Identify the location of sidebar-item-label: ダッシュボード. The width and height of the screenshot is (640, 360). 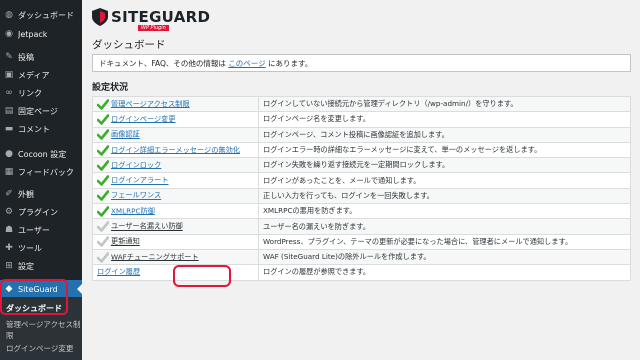
(46, 15).